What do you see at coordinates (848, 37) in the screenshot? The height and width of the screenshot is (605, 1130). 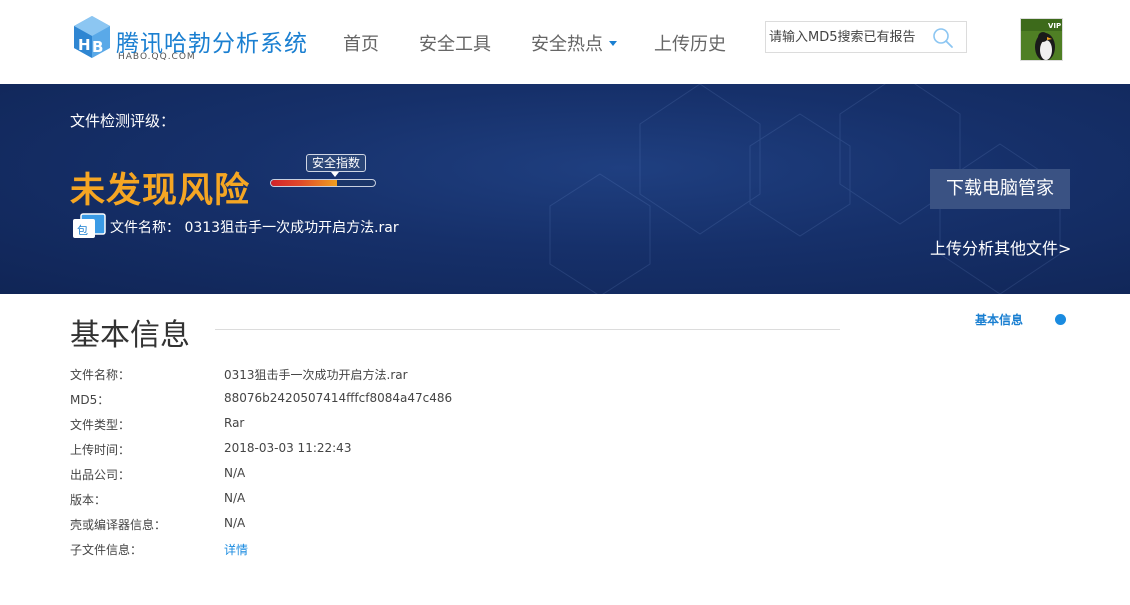 I see `md5-search-input` at bounding box center [848, 37].